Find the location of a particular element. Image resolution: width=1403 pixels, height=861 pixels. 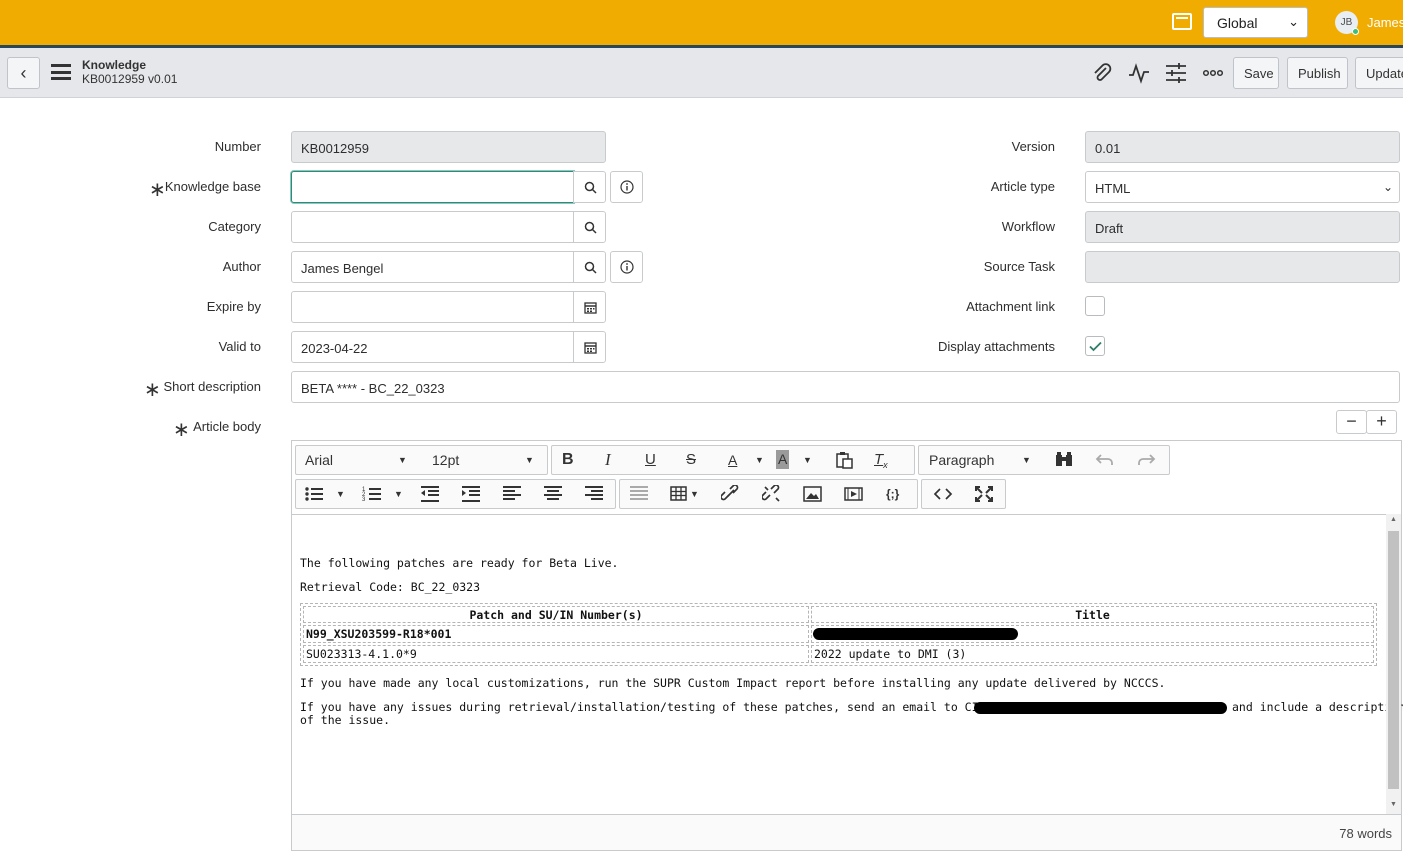

expire-by-calendar-button is located at coordinates (589, 307).